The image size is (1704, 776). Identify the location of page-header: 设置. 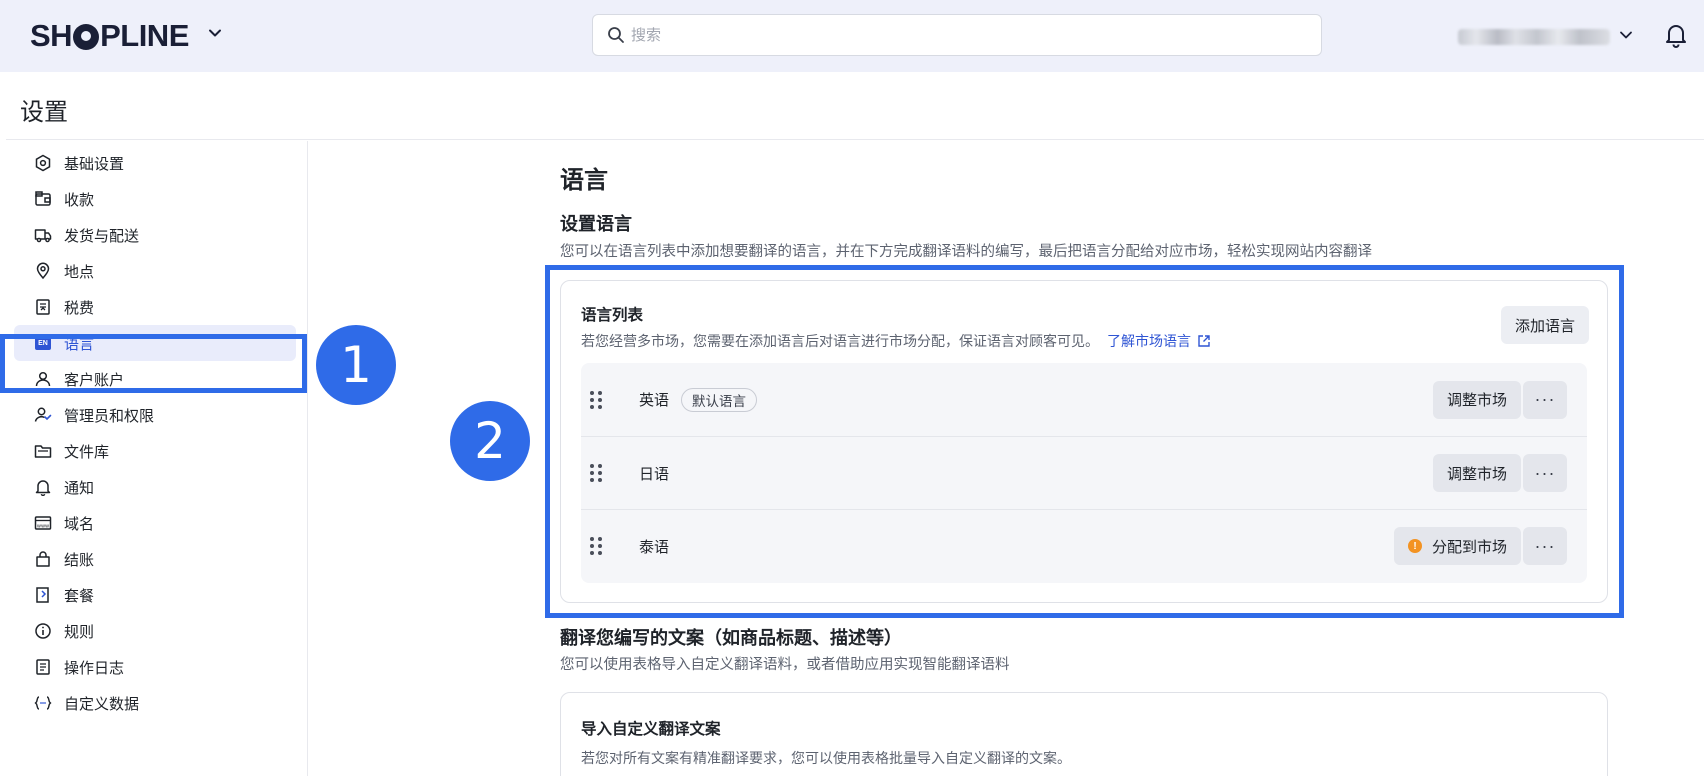
(855, 106).